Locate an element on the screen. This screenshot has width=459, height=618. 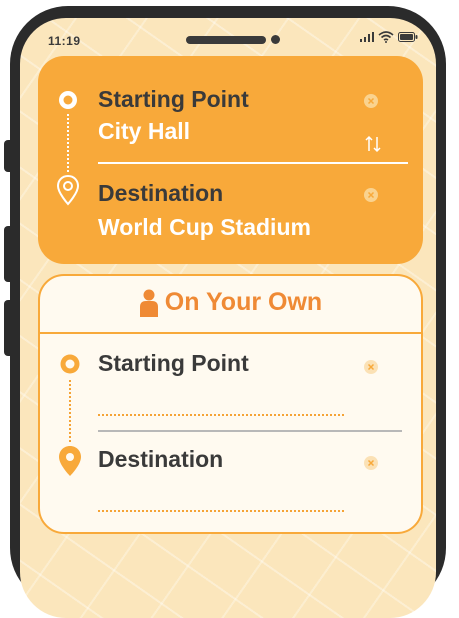
speaker-notch is located at coordinates (226, 40).